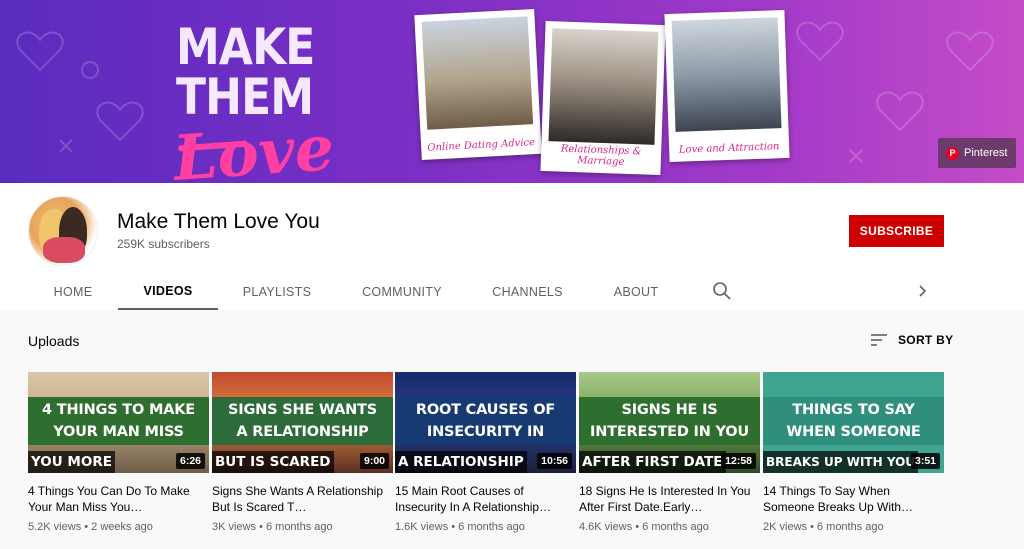 This screenshot has height=549, width=1024. I want to click on thumbnail-text: BREAKS UP WITH YOU, so click(841, 462).